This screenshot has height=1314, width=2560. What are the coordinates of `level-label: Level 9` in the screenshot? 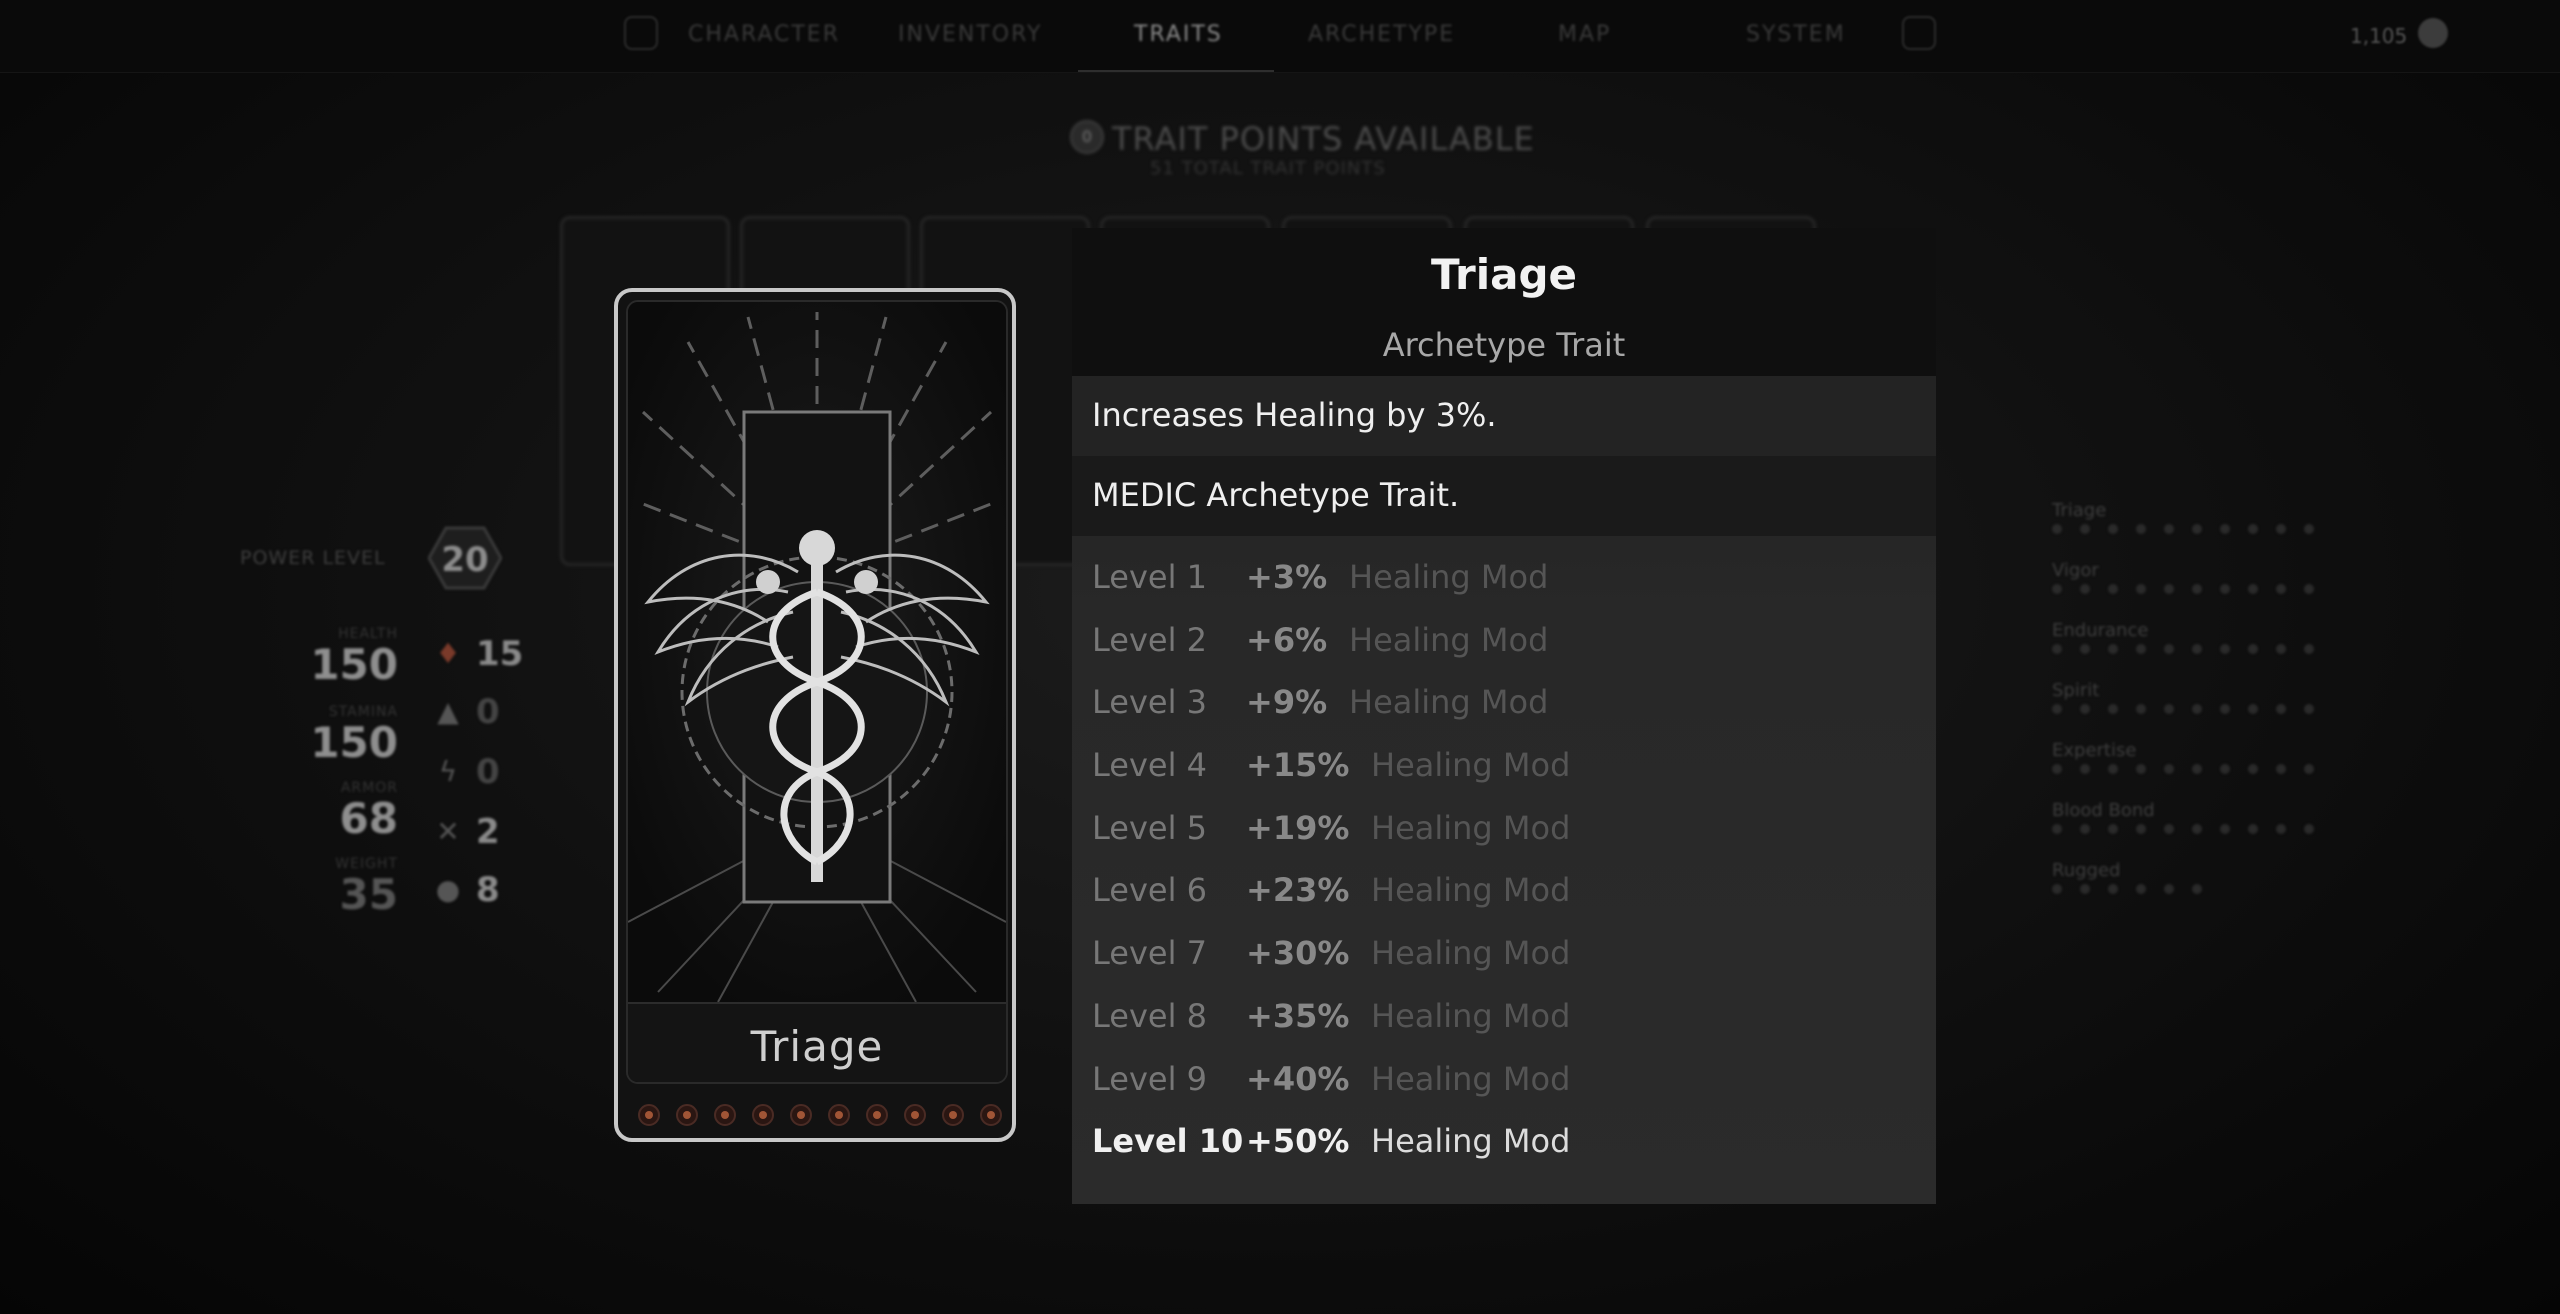 It's located at (1149, 1078).